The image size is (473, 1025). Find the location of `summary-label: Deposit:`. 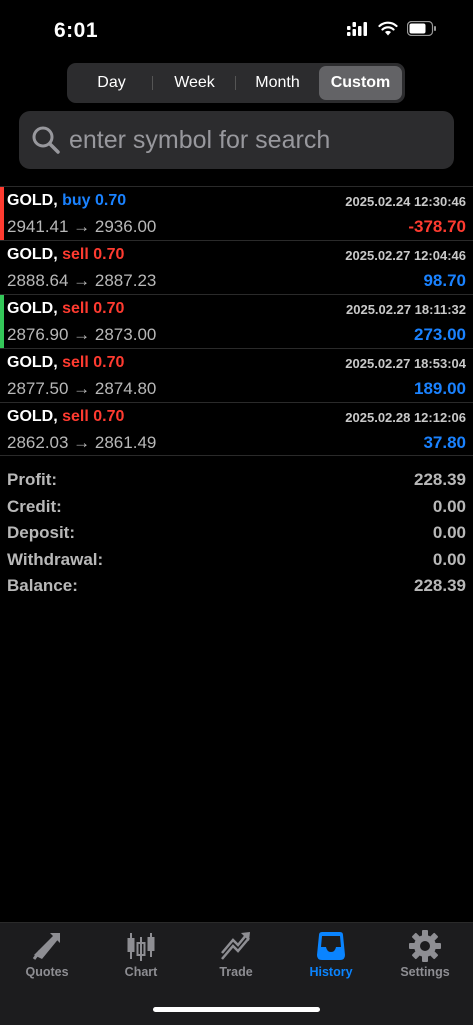

summary-label: Deposit: is located at coordinates (41, 532).